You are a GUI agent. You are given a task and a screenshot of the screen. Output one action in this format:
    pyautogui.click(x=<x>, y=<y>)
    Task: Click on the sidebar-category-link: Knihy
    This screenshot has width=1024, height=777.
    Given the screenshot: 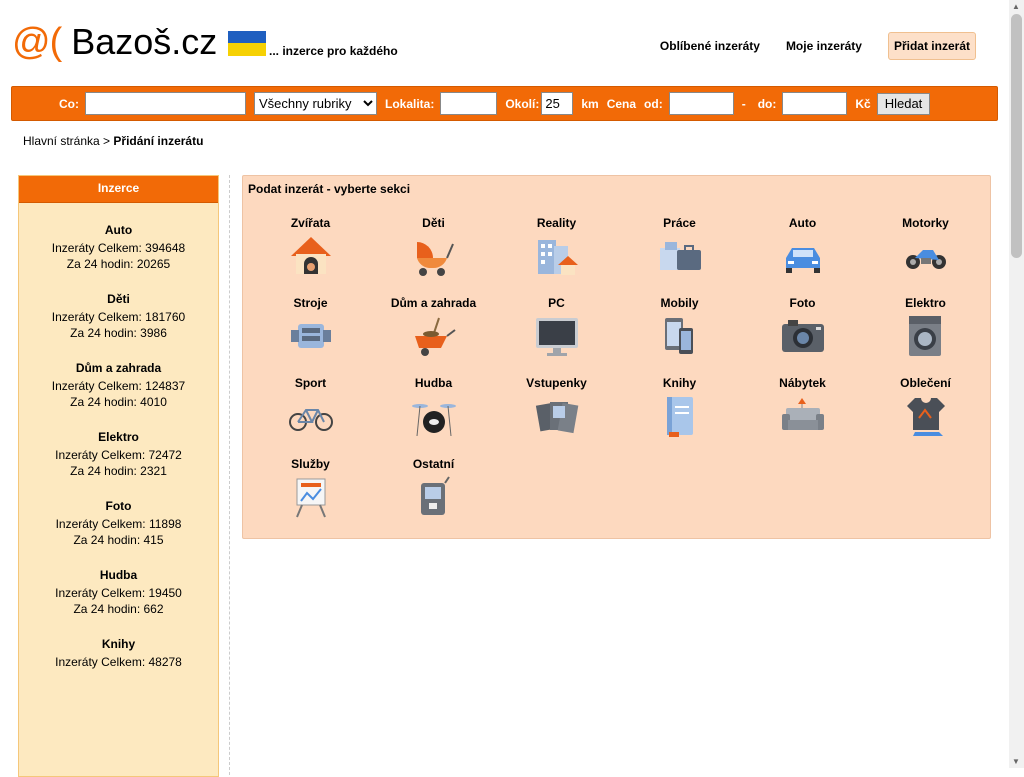 What is the action you would take?
    pyautogui.click(x=118, y=644)
    